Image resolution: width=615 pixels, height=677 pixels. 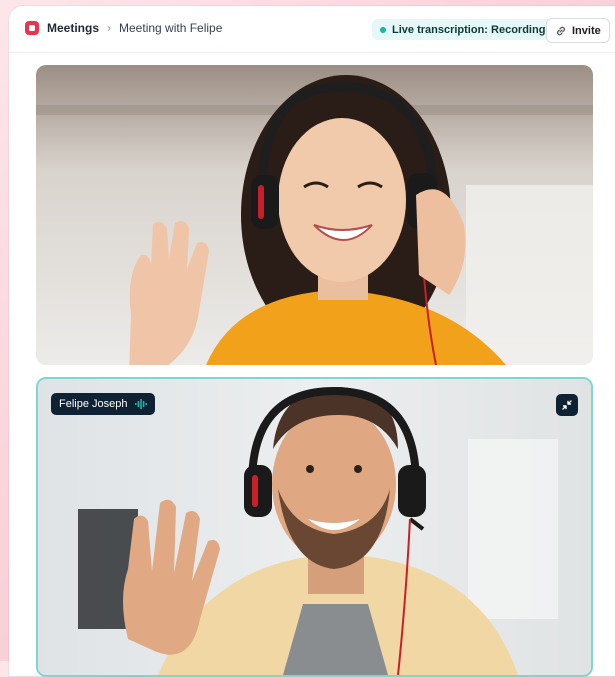 I want to click on minimize-button, so click(x=567, y=405).